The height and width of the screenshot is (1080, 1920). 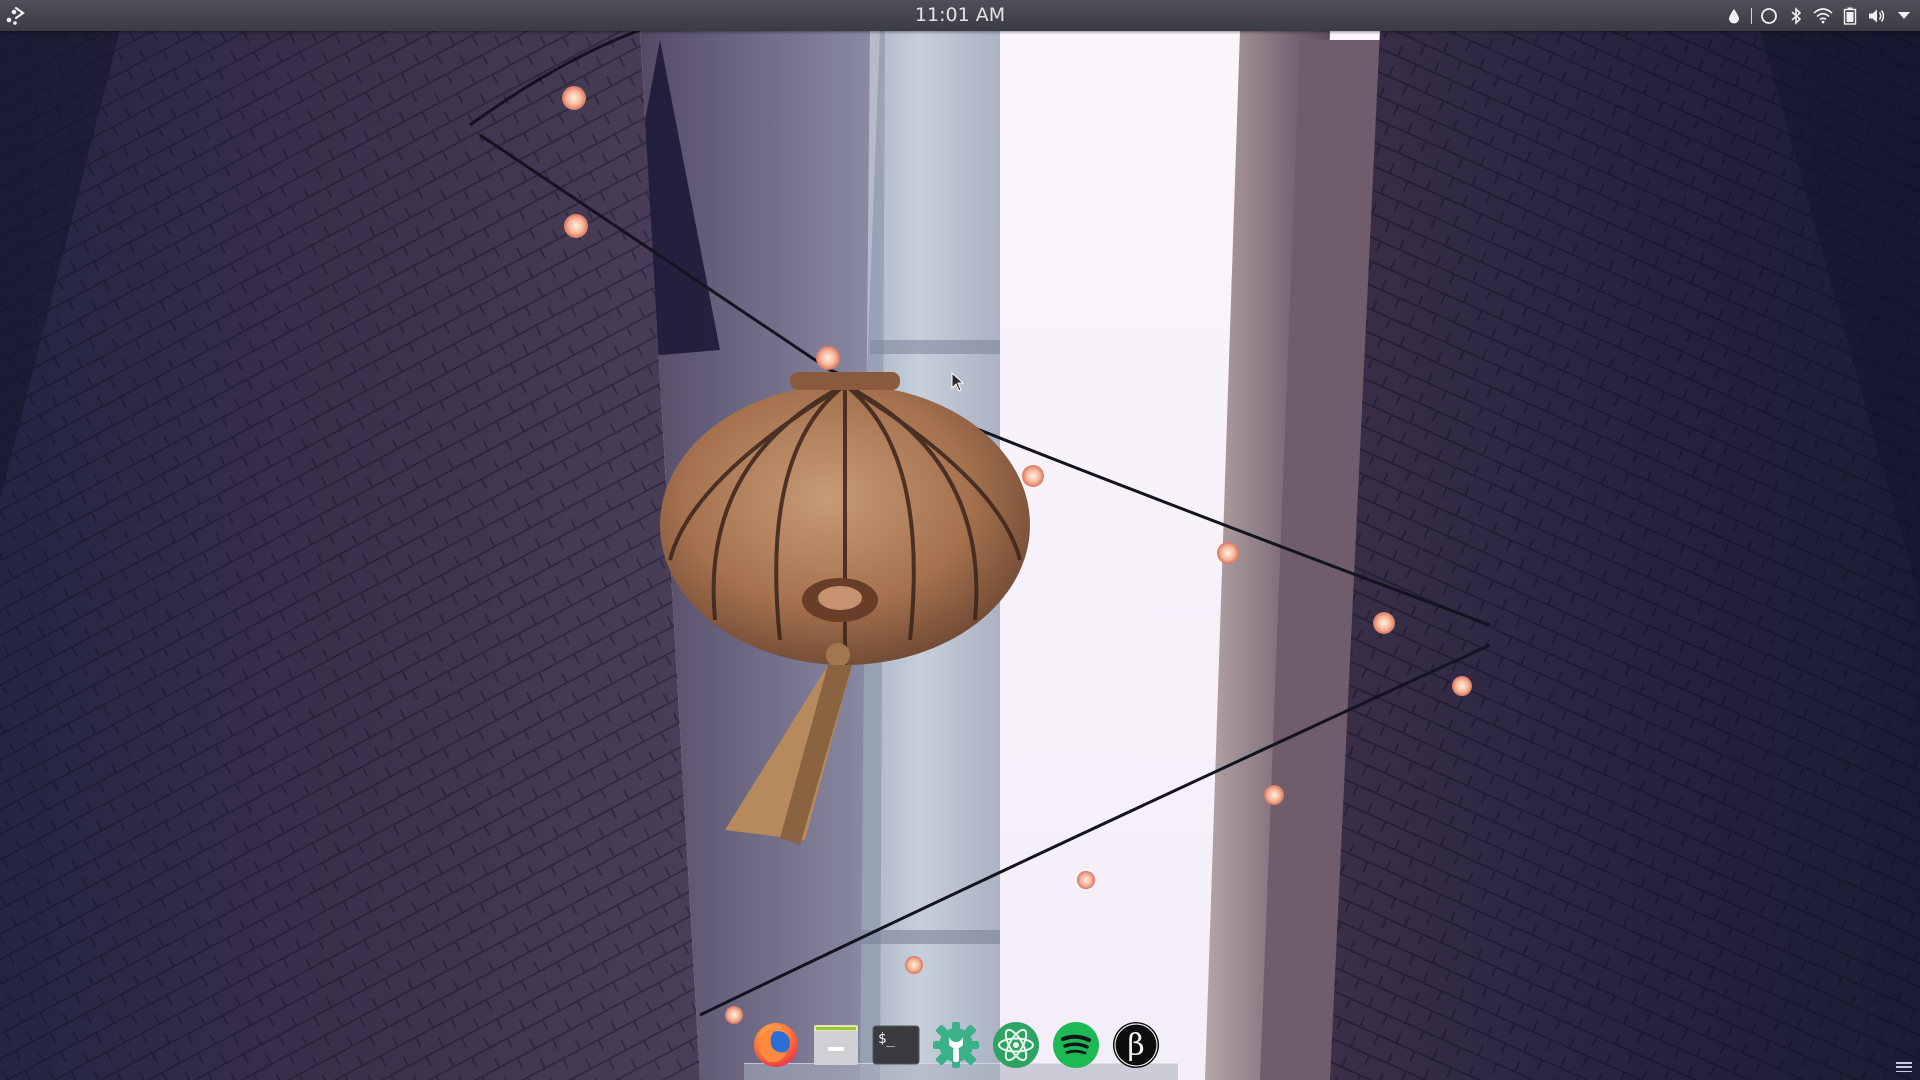 I want to click on dock-item-terminal: $_, so click(x=896, y=1045).